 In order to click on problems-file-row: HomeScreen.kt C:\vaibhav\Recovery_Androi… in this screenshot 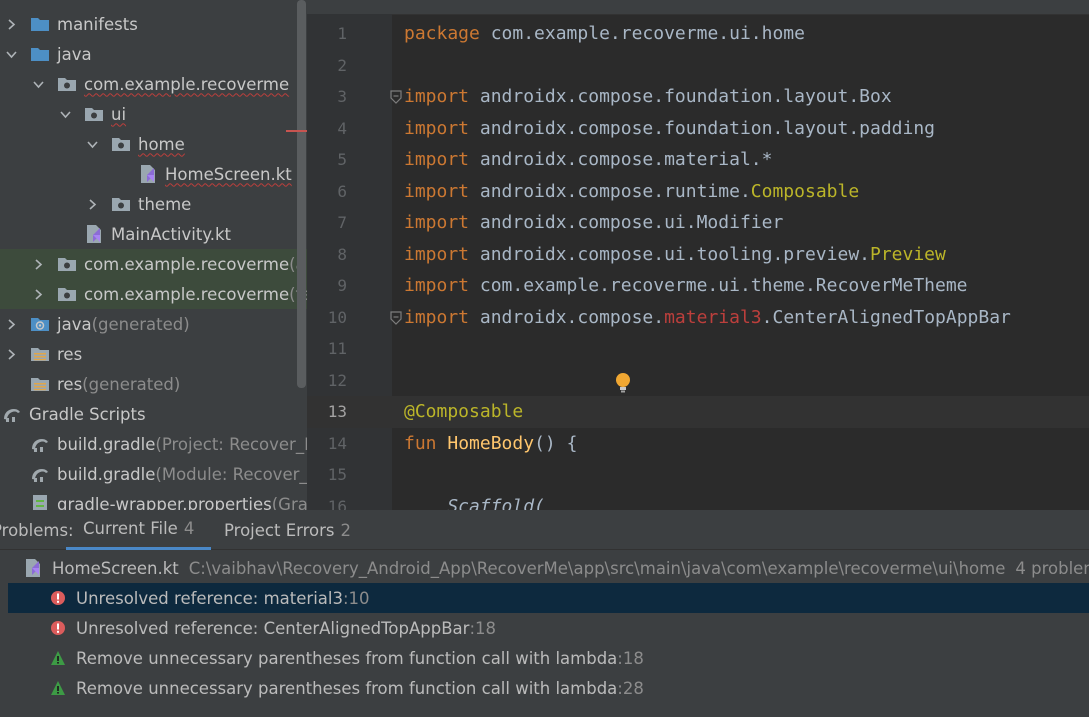, I will do `click(544, 568)`.